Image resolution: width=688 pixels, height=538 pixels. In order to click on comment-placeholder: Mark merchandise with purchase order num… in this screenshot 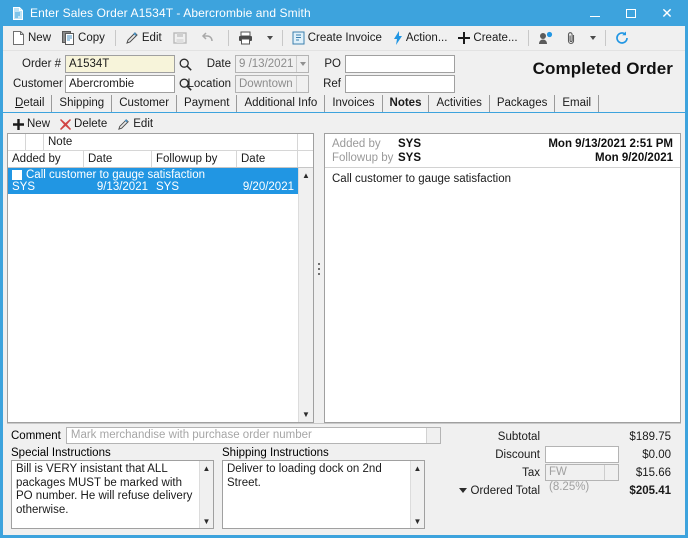, I will do `click(191, 435)`.